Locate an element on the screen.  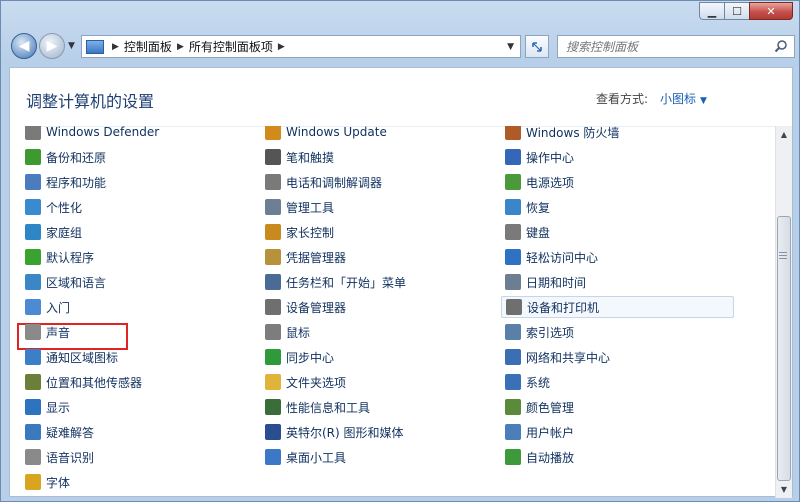
phone-icon is located at coordinates (273, 182).